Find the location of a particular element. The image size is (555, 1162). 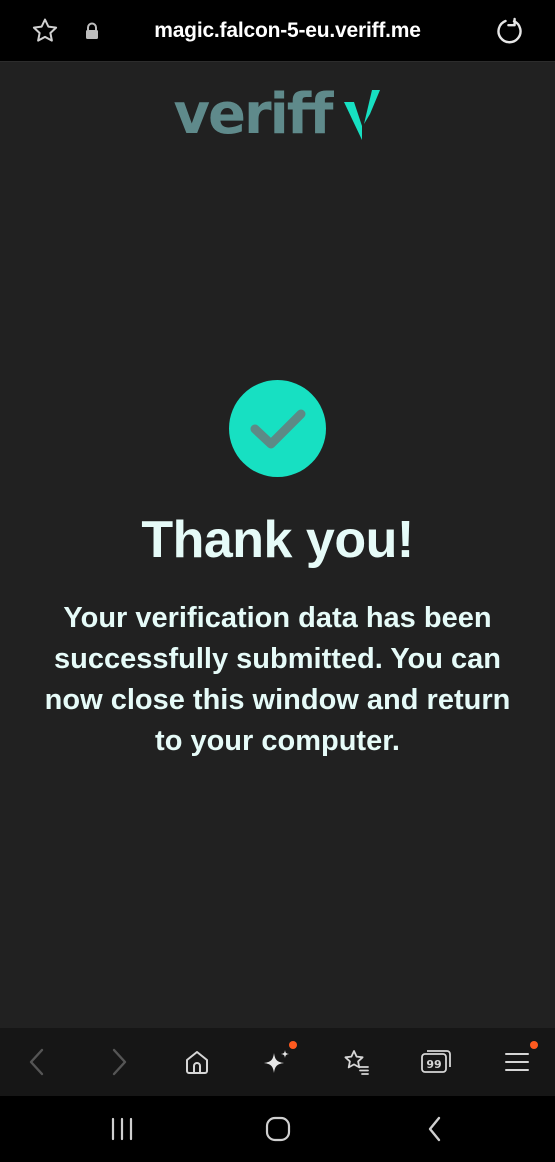

sparkle-icon is located at coordinates (277, 1062).